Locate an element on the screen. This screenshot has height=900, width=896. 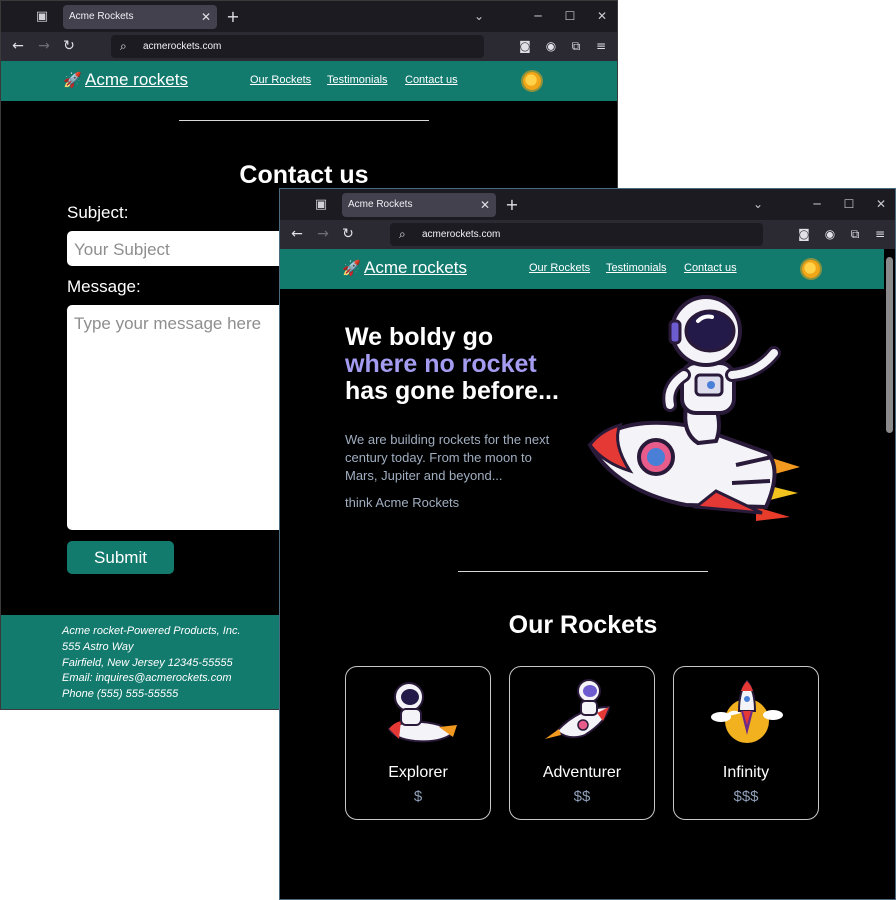
rocket-name: Explorer is located at coordinates (418, 772).